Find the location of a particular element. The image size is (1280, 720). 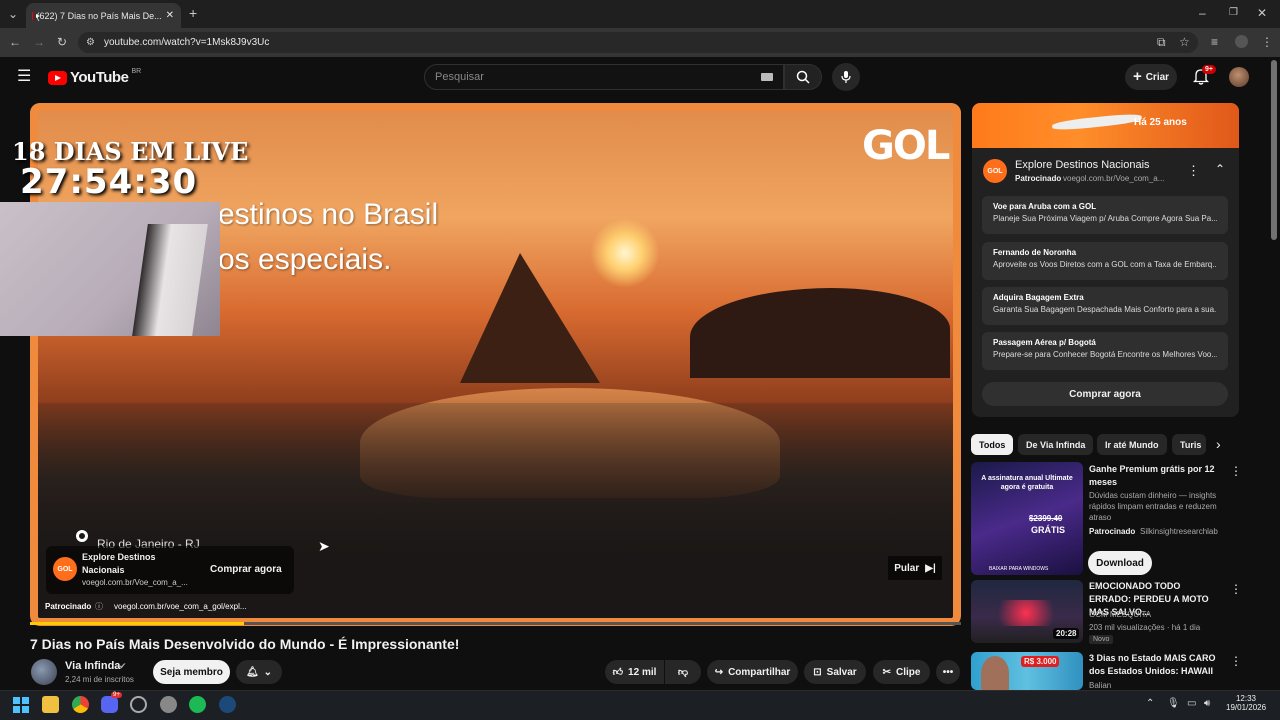

new-badge: Novo is located at coordinates (1101, 639).